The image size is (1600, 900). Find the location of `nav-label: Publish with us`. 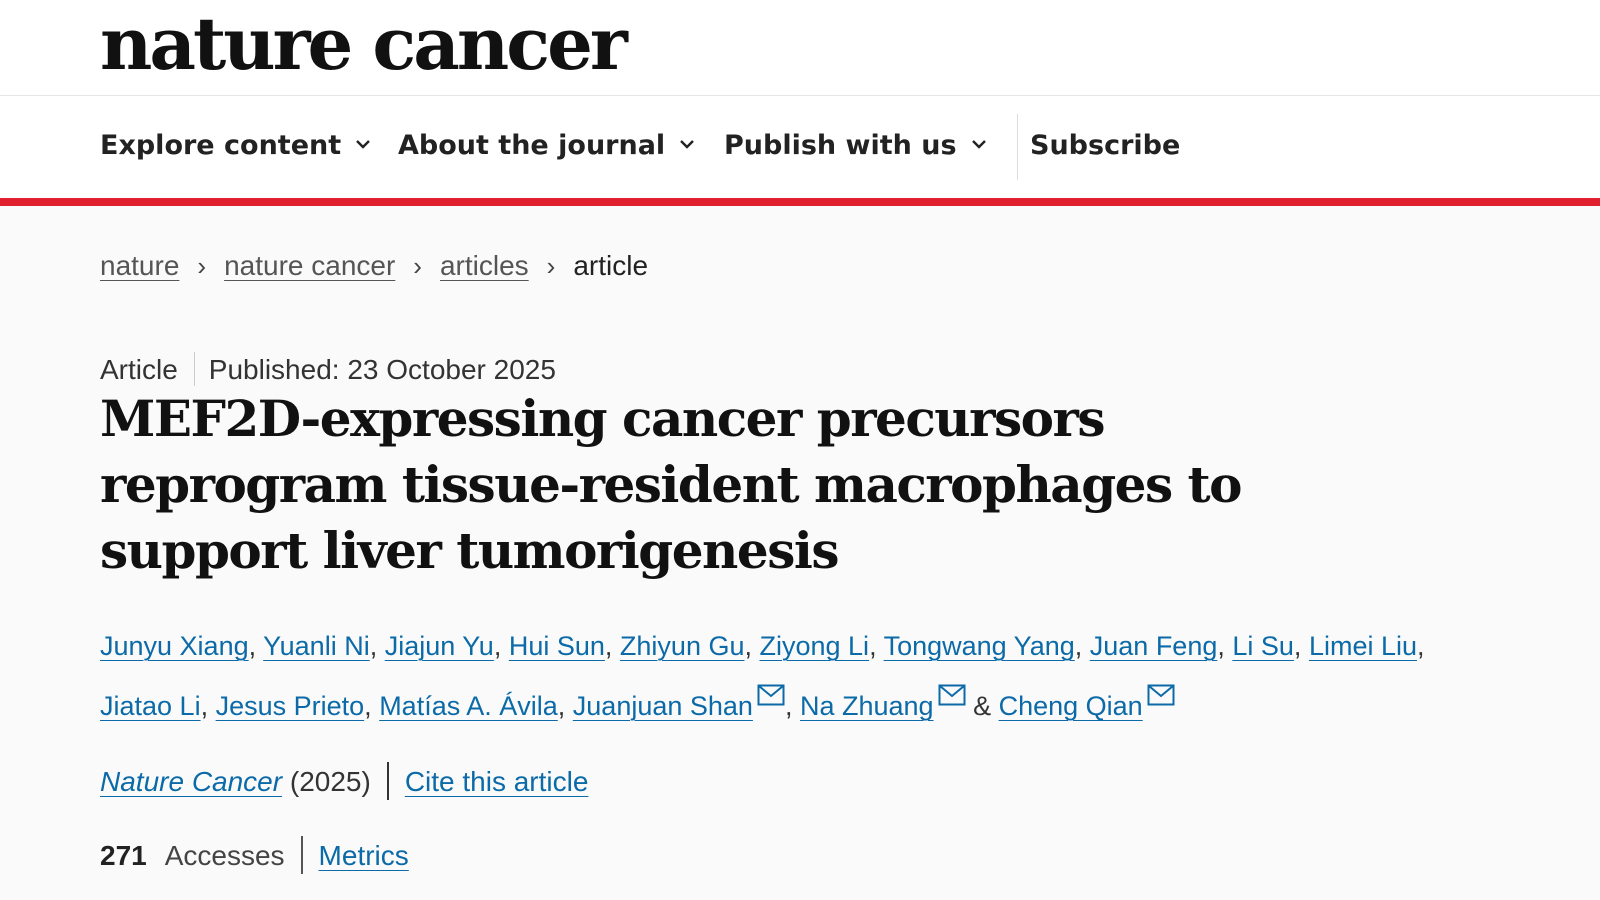

nav-label: Publish with us is located at coordinates (840, 145).